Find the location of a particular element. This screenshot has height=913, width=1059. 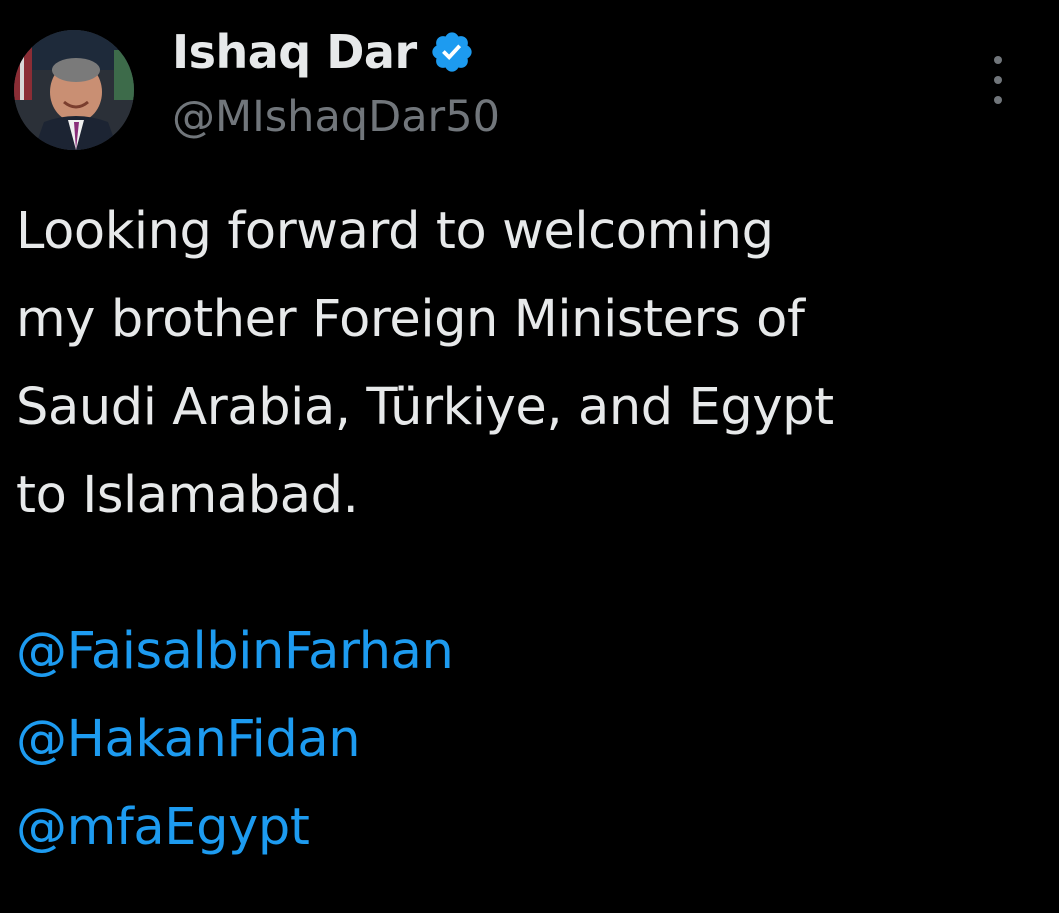

more-options-button is located at coordinates (998, 80).